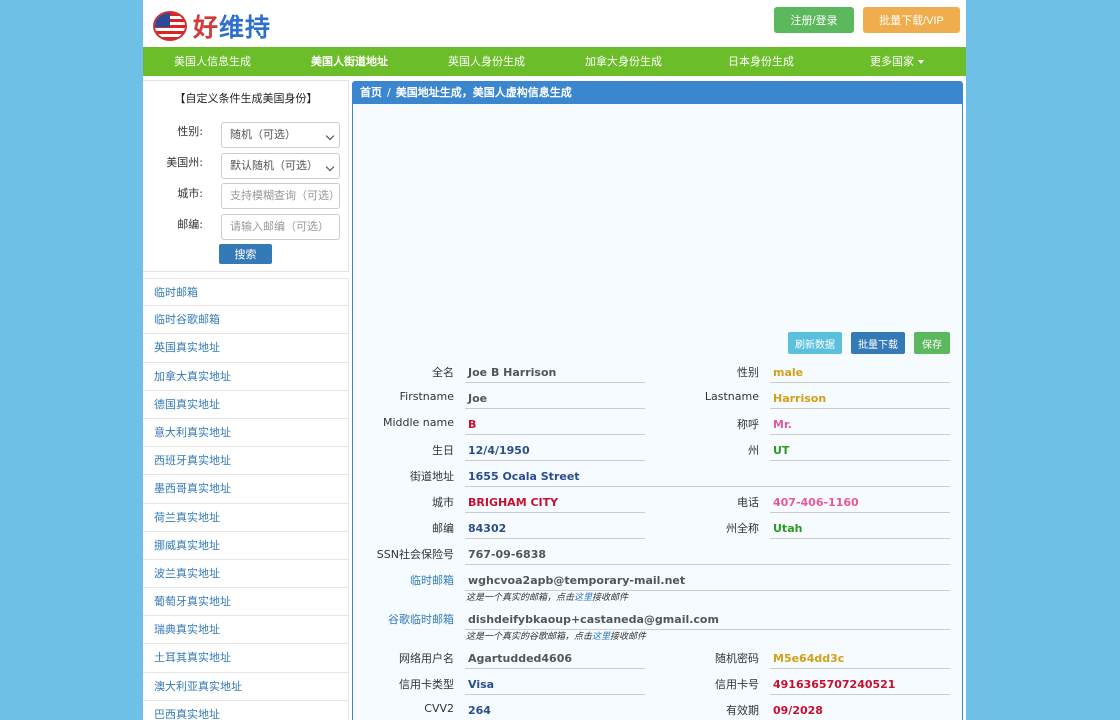 Image resolution: width=1120 pixels, height=720 pixels. I want to click on phone-value: 407-406-1160, so click(860, 503).